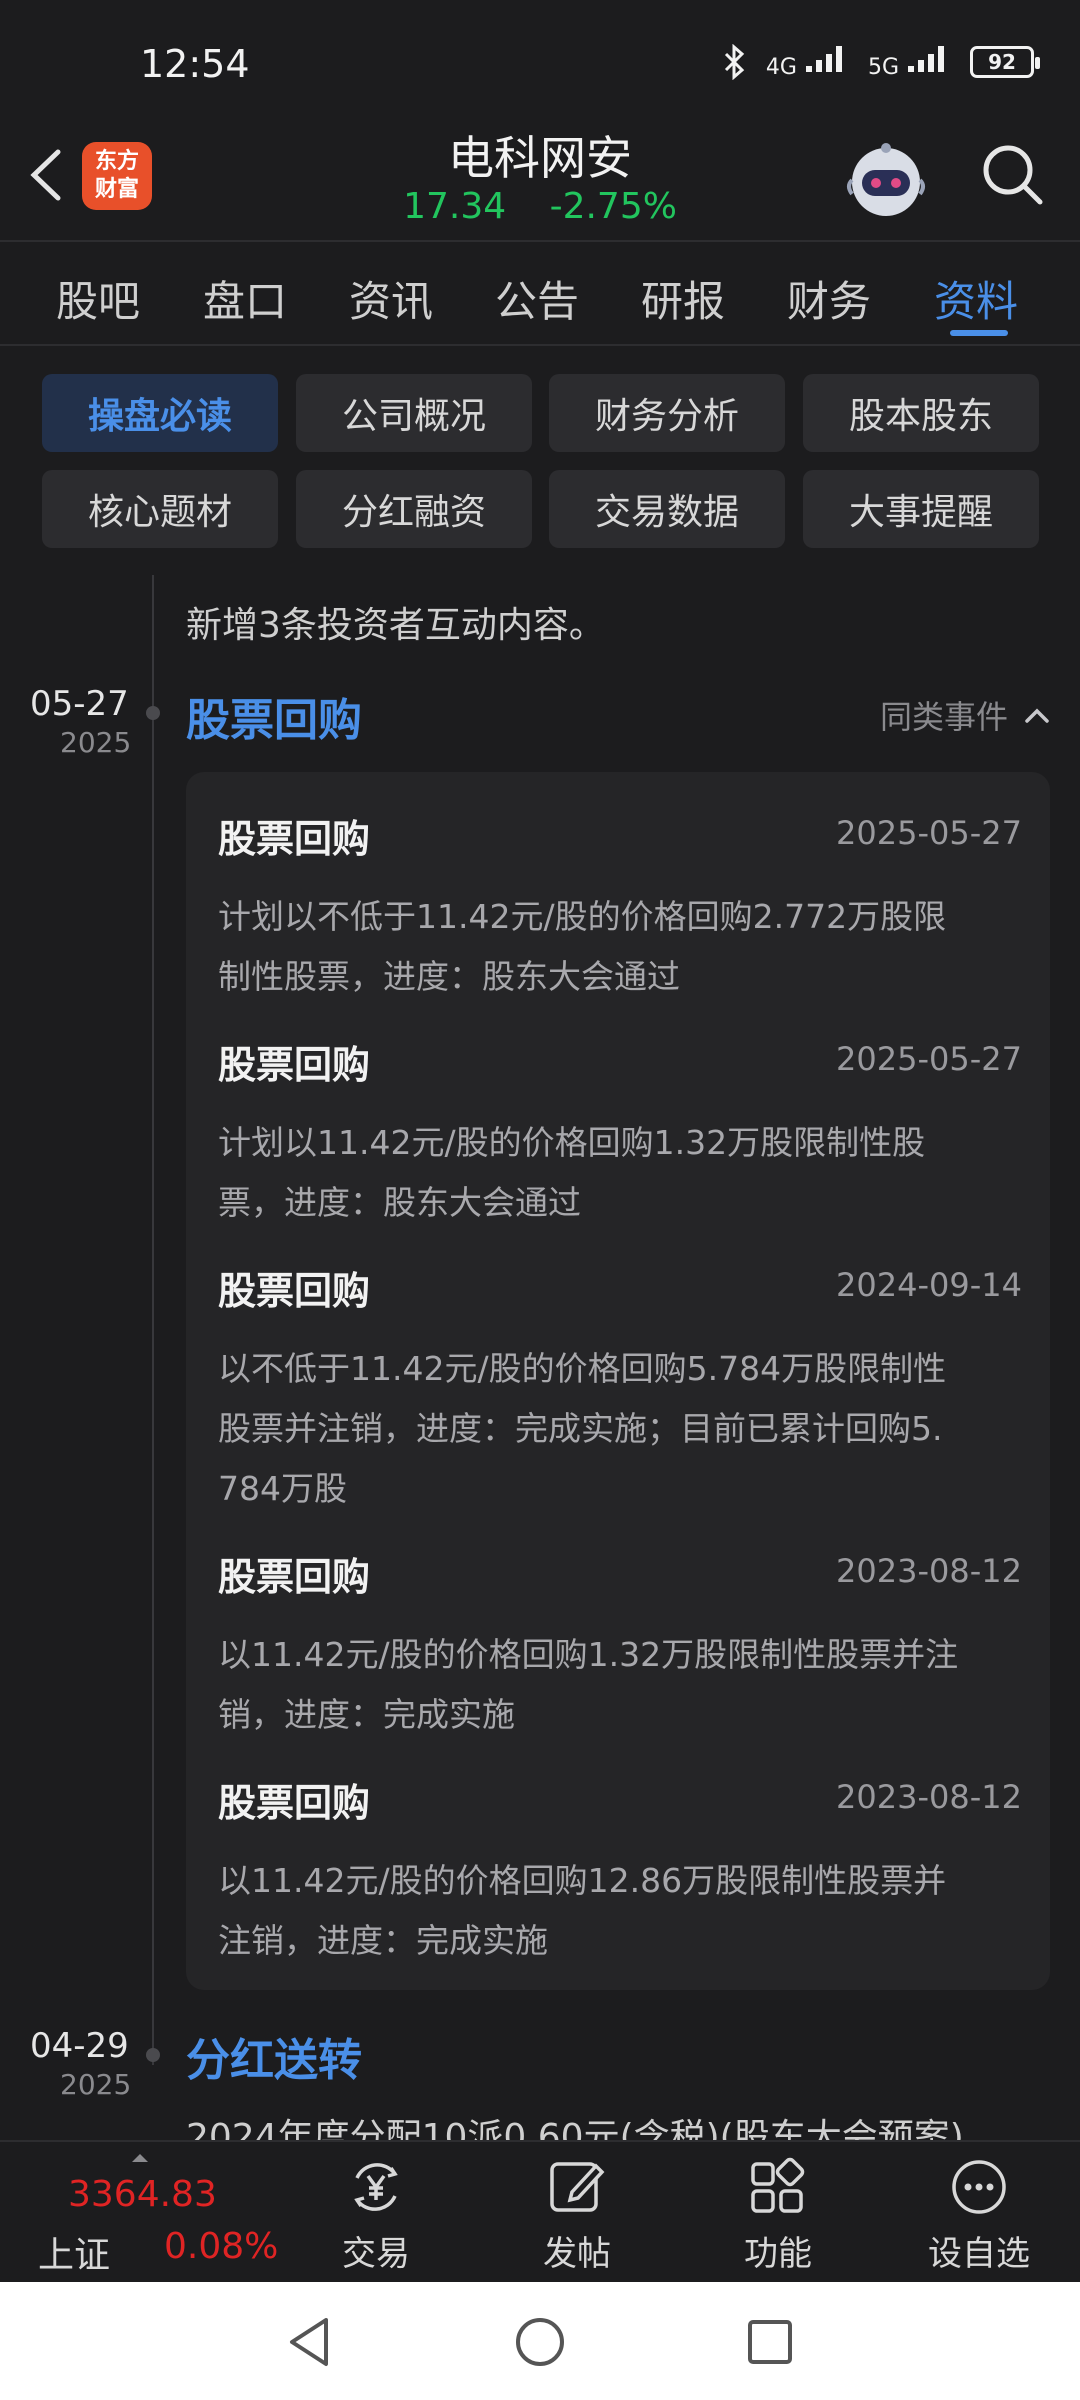 This screenshot has height=2400, width=1080. What do you see at coordinates (153, 1320) in the screenshot?
I see `timeline-line` at bounding box center [153, 1320].